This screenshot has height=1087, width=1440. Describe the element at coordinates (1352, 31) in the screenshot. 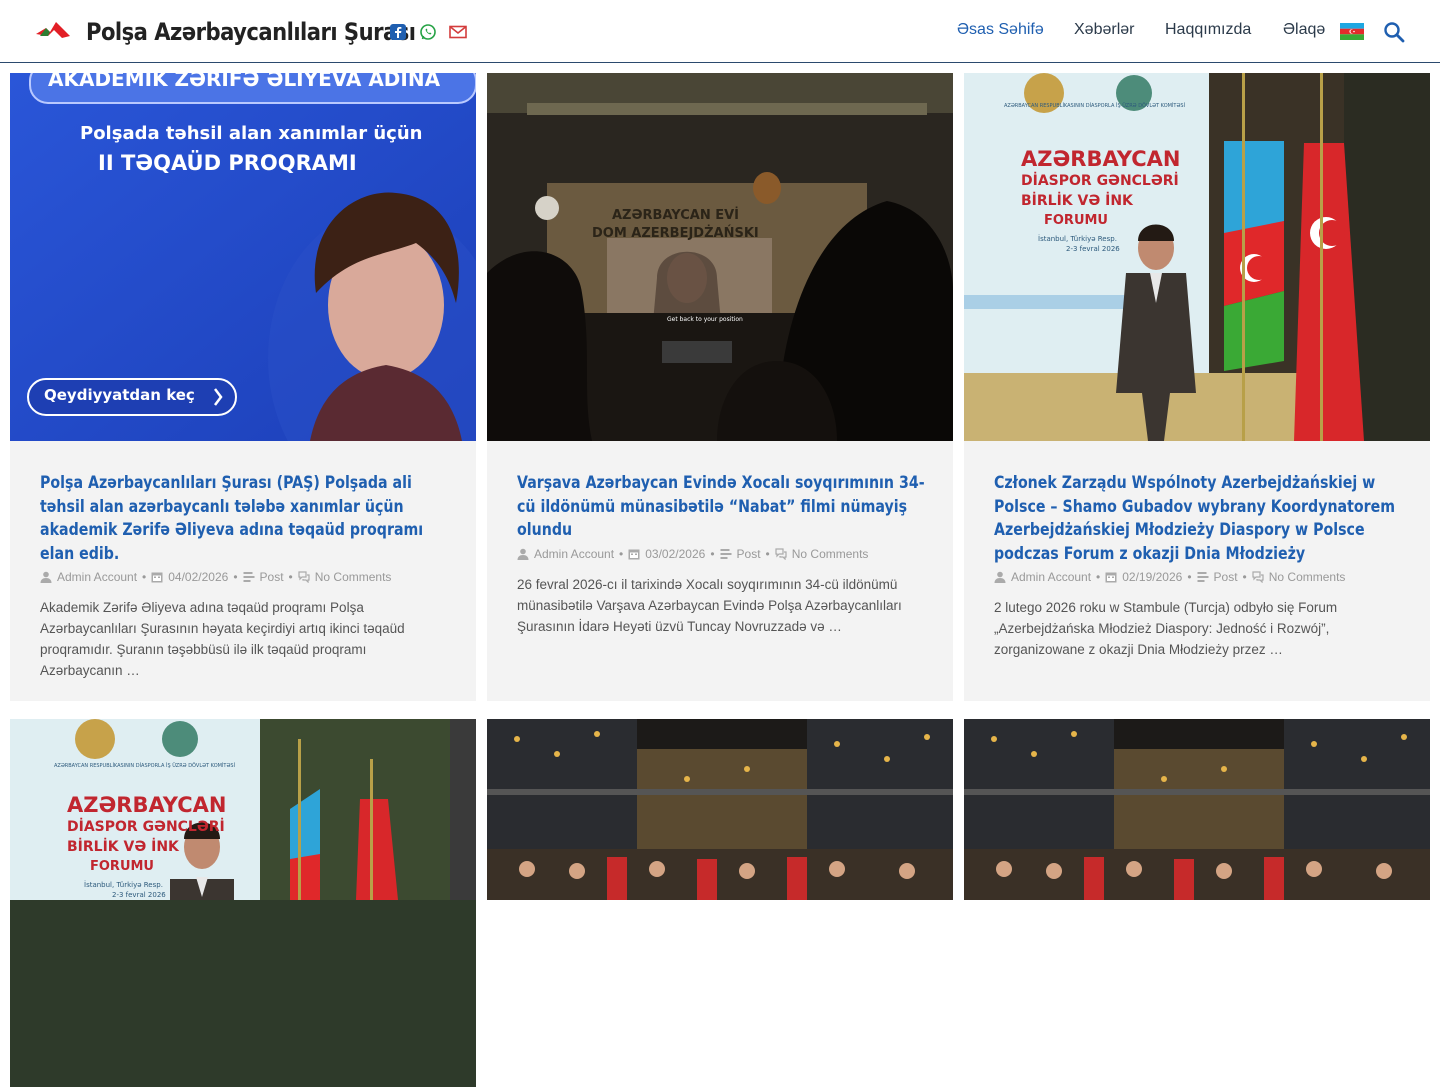

I see `azerbaijan-flag-icon` at that location.